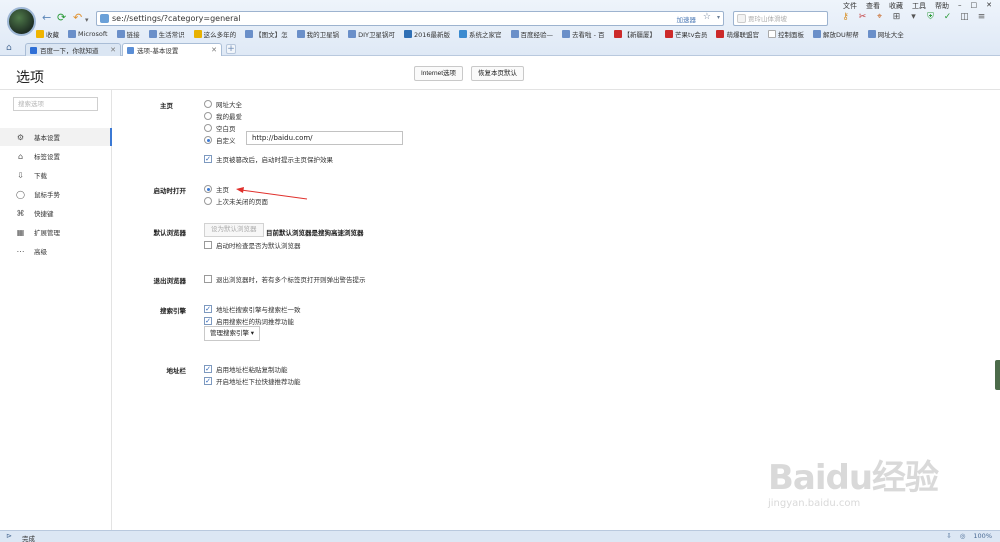 The height and width of the screenshot is (542, 1000). I want to click on accelerator-label: 加速器, so click(687, 19).